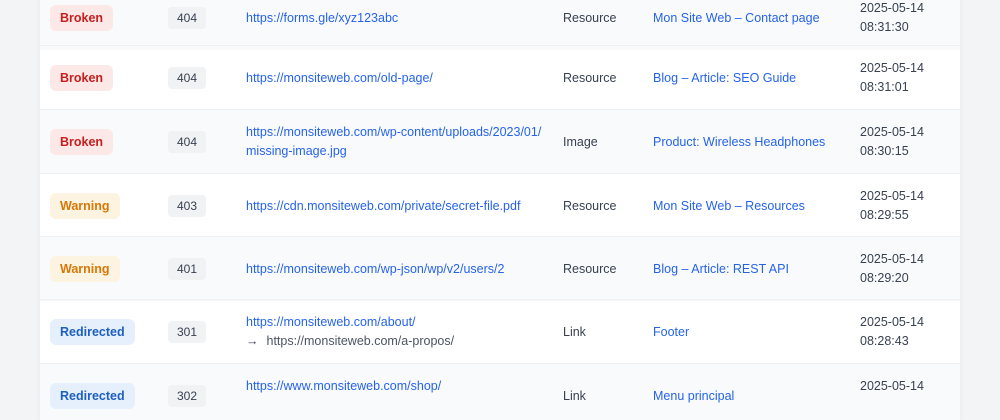 This screenshot has height=420, width=1000. What do you see at coordinates (753, 142) in the screenshot?
I see `source-page-link: Product: Wireless Headphones` at bounding box center [753, 142].